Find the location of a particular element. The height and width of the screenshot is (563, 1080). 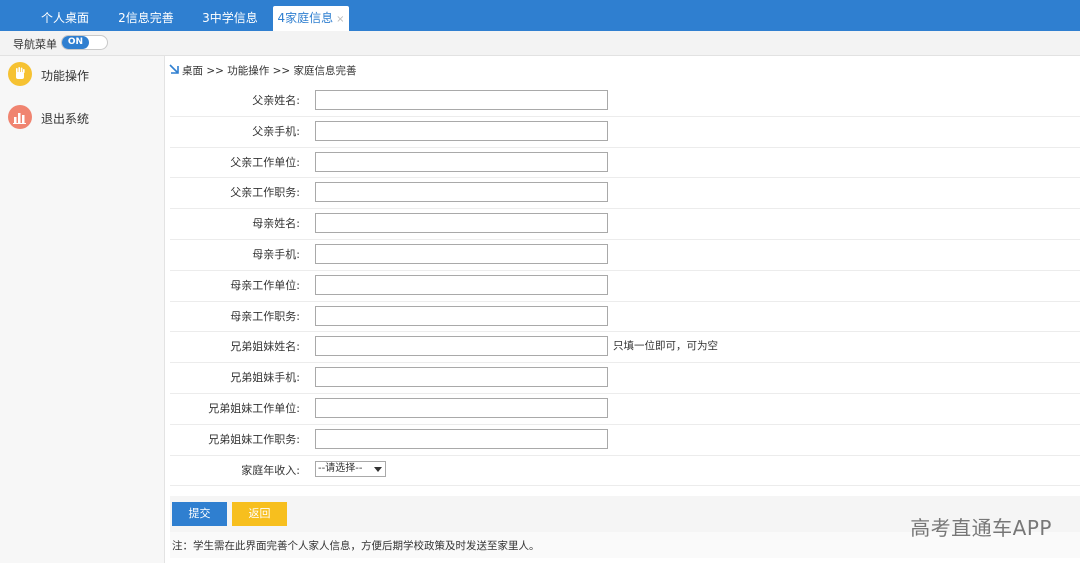

tab-family-info: 4家庭信息 × is located at coordinates (311, 18).